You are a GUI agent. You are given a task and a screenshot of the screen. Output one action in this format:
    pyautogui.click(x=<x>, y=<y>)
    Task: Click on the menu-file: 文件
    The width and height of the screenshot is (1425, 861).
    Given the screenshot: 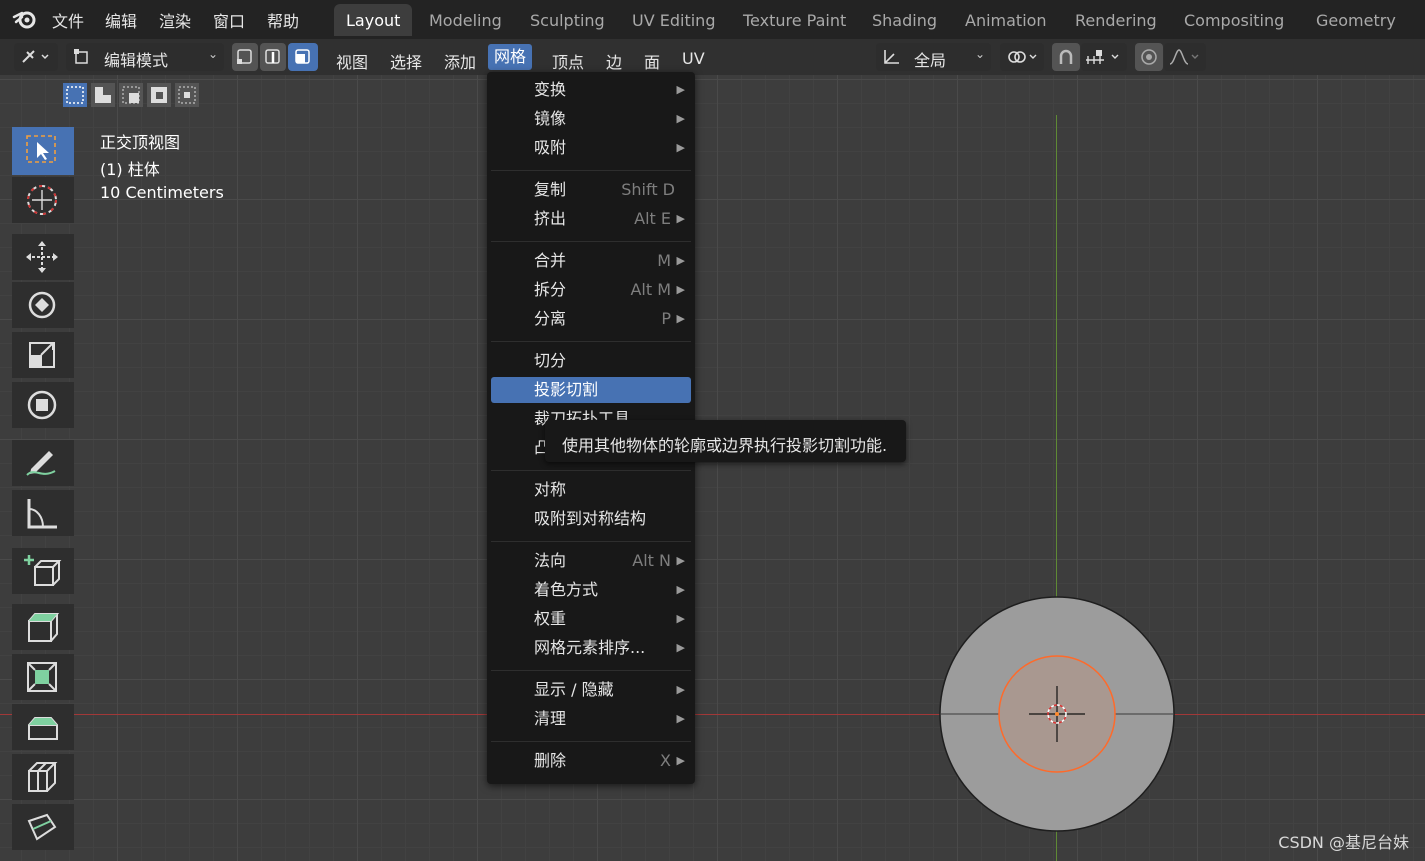 What is the action you would take?
    pyautogui.click(x=68, y=20)
    